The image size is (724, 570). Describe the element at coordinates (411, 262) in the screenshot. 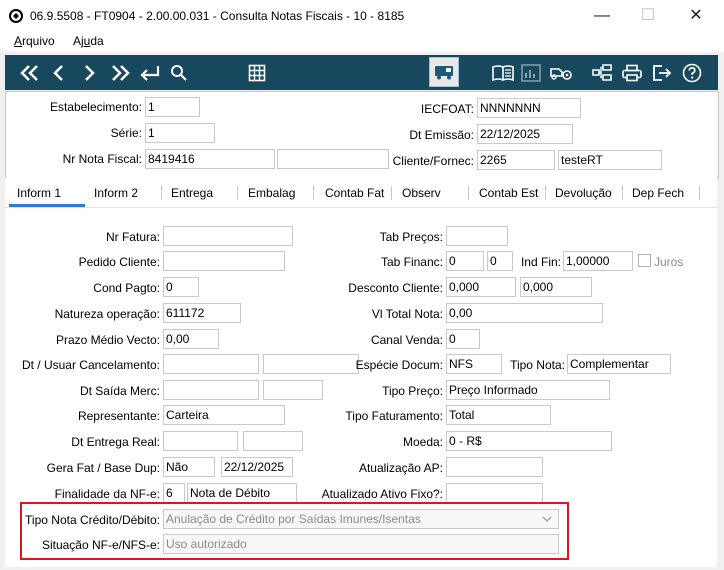

I see `tab-financ-label: Tab Financ:` at that location.